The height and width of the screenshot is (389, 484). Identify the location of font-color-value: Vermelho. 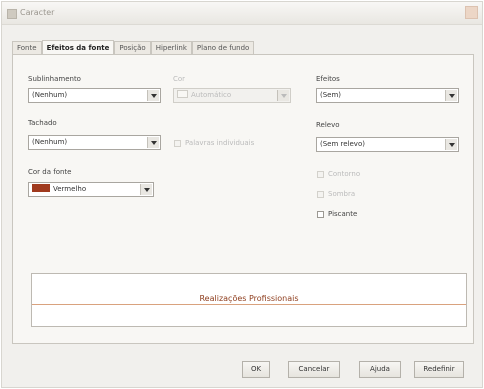
(70, 189).